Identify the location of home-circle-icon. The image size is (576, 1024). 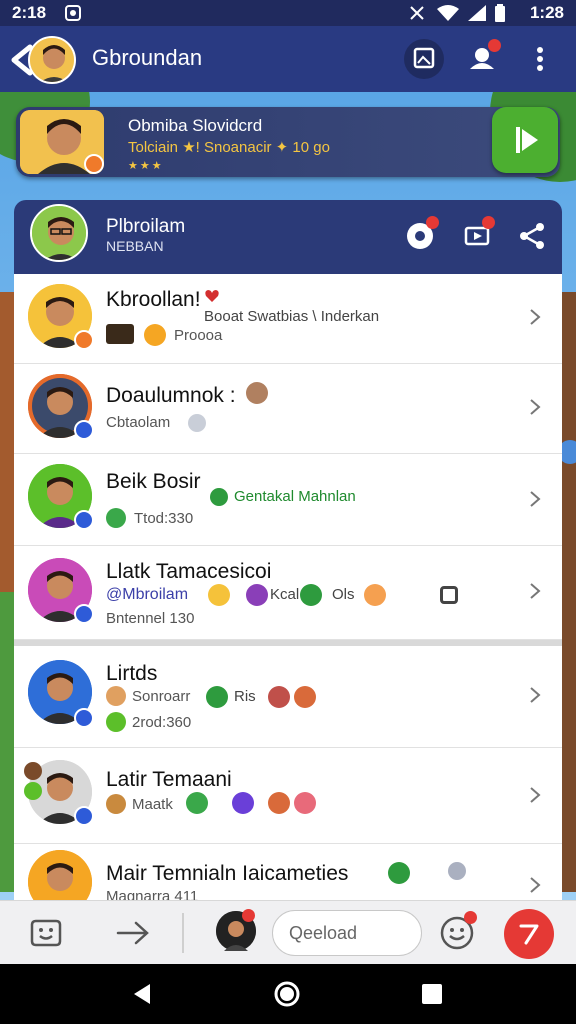
(287, 994).